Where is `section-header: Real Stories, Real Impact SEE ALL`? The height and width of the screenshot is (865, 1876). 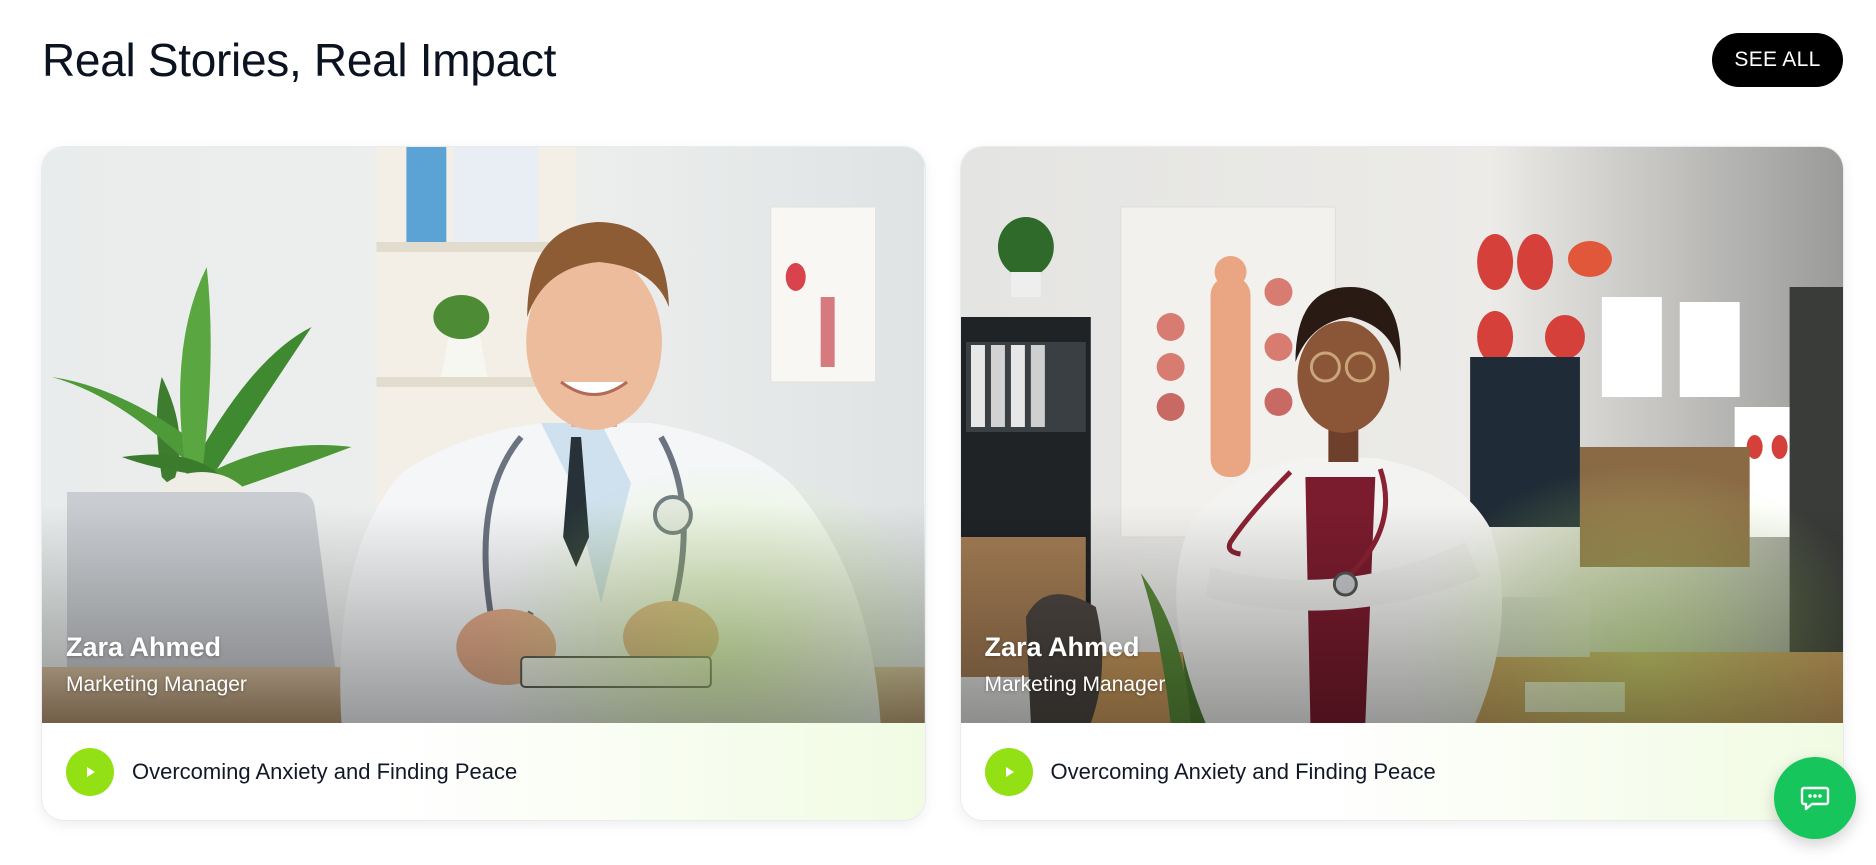
section-header: Real Stories, Real Impact SEE ALL is located at coordinates (942, 60).